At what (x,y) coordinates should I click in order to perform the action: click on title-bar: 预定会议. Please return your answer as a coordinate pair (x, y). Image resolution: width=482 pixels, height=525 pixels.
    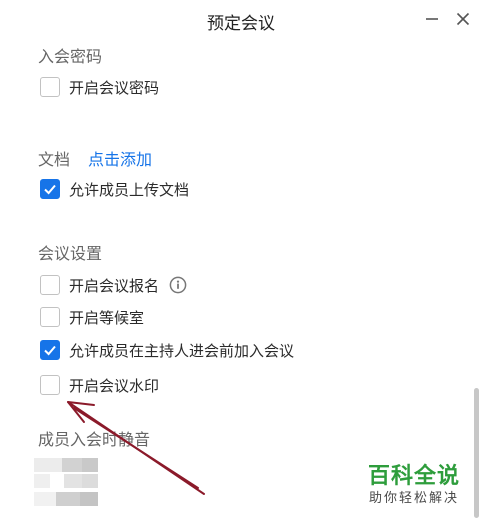
    Looking at the image, I should click on (241, 19).